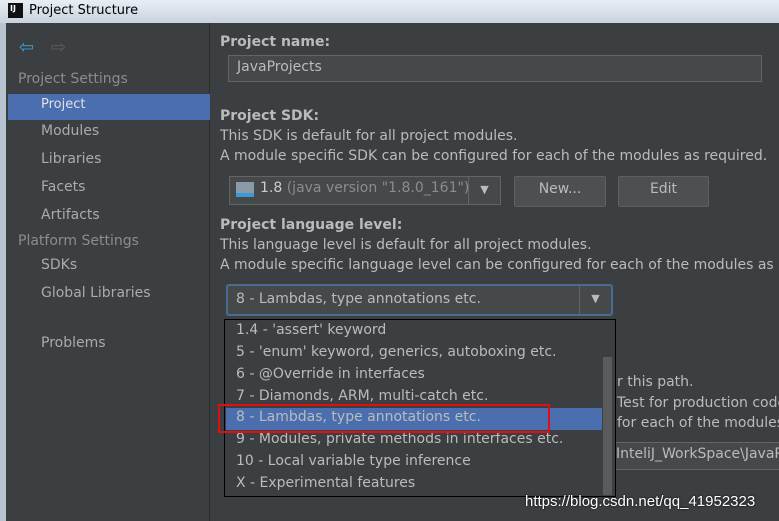  Describe the element at coordinates (358, 299) in the screenshot. I see `language-level-value: 8 - Lambdas, type annotations etc.` at that location.